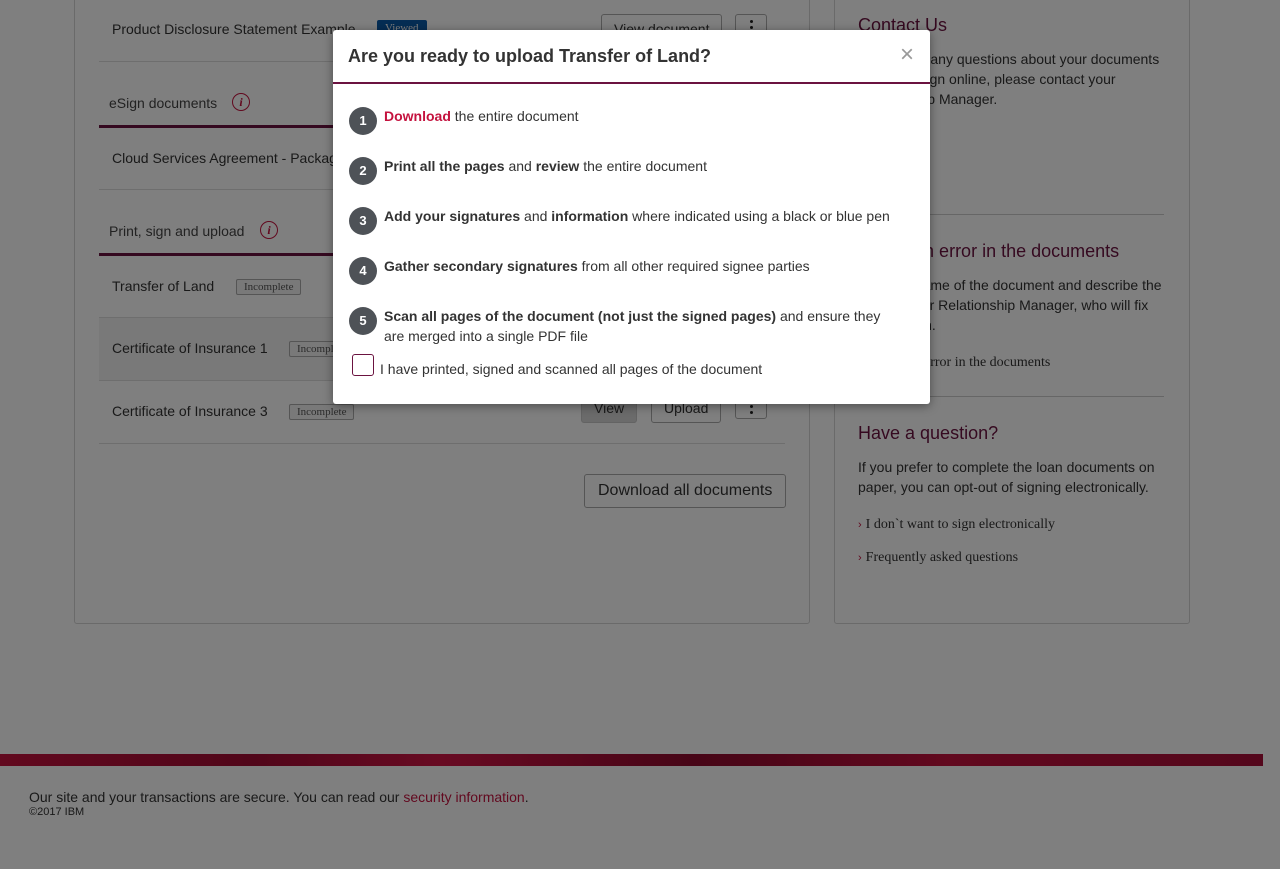 This screenshot has width=1280, height=869. I want to click on step-number: 4, so click(363, 271).